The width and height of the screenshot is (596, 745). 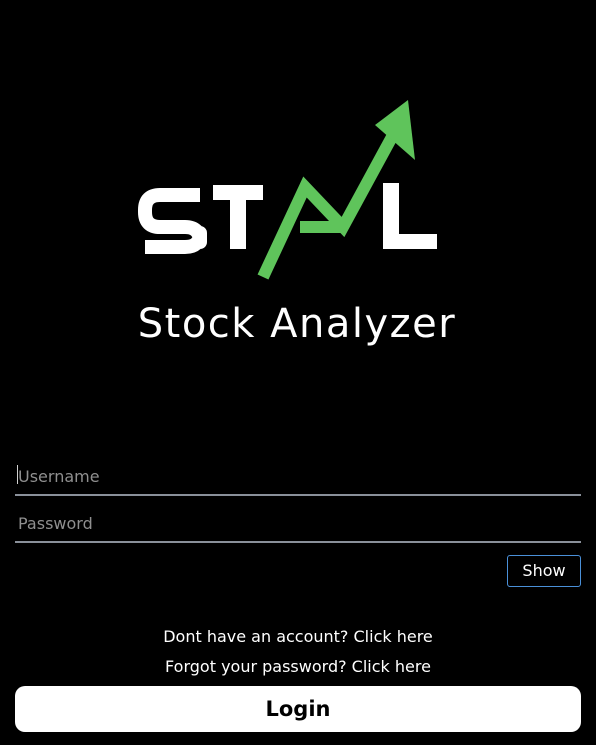 What do you see at coordinates (298, 709) in the screenshot?
I see `login-button: Login` at bounding box center [298, 709].